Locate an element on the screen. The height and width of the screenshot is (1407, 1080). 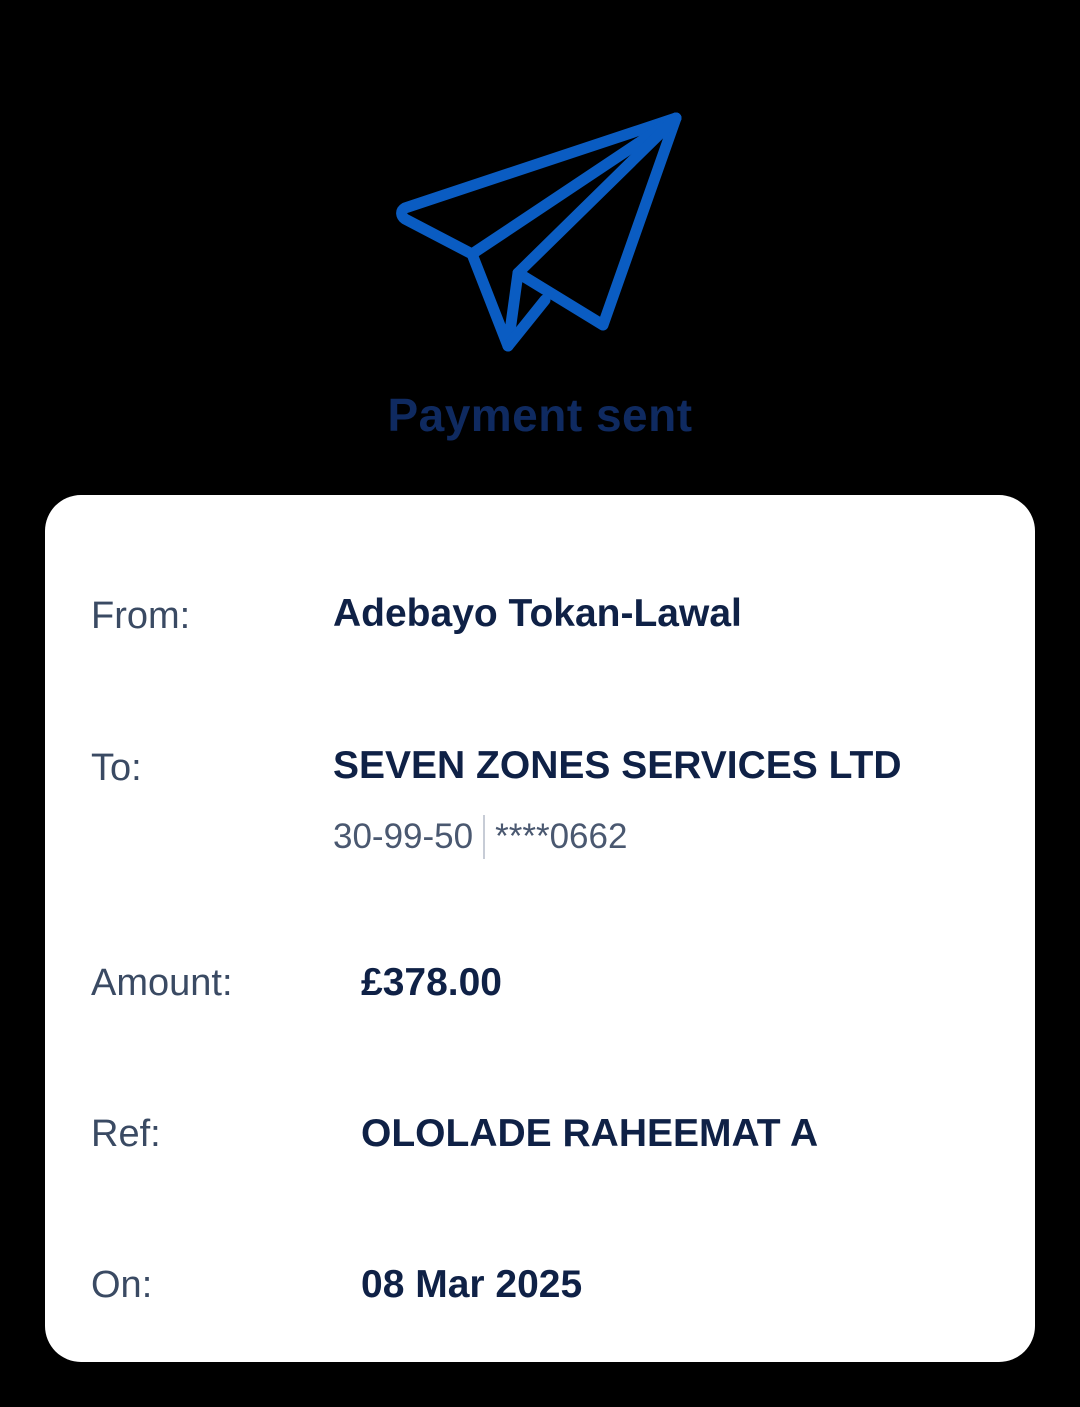
to-label: To: is located at coordinates (116, 768).